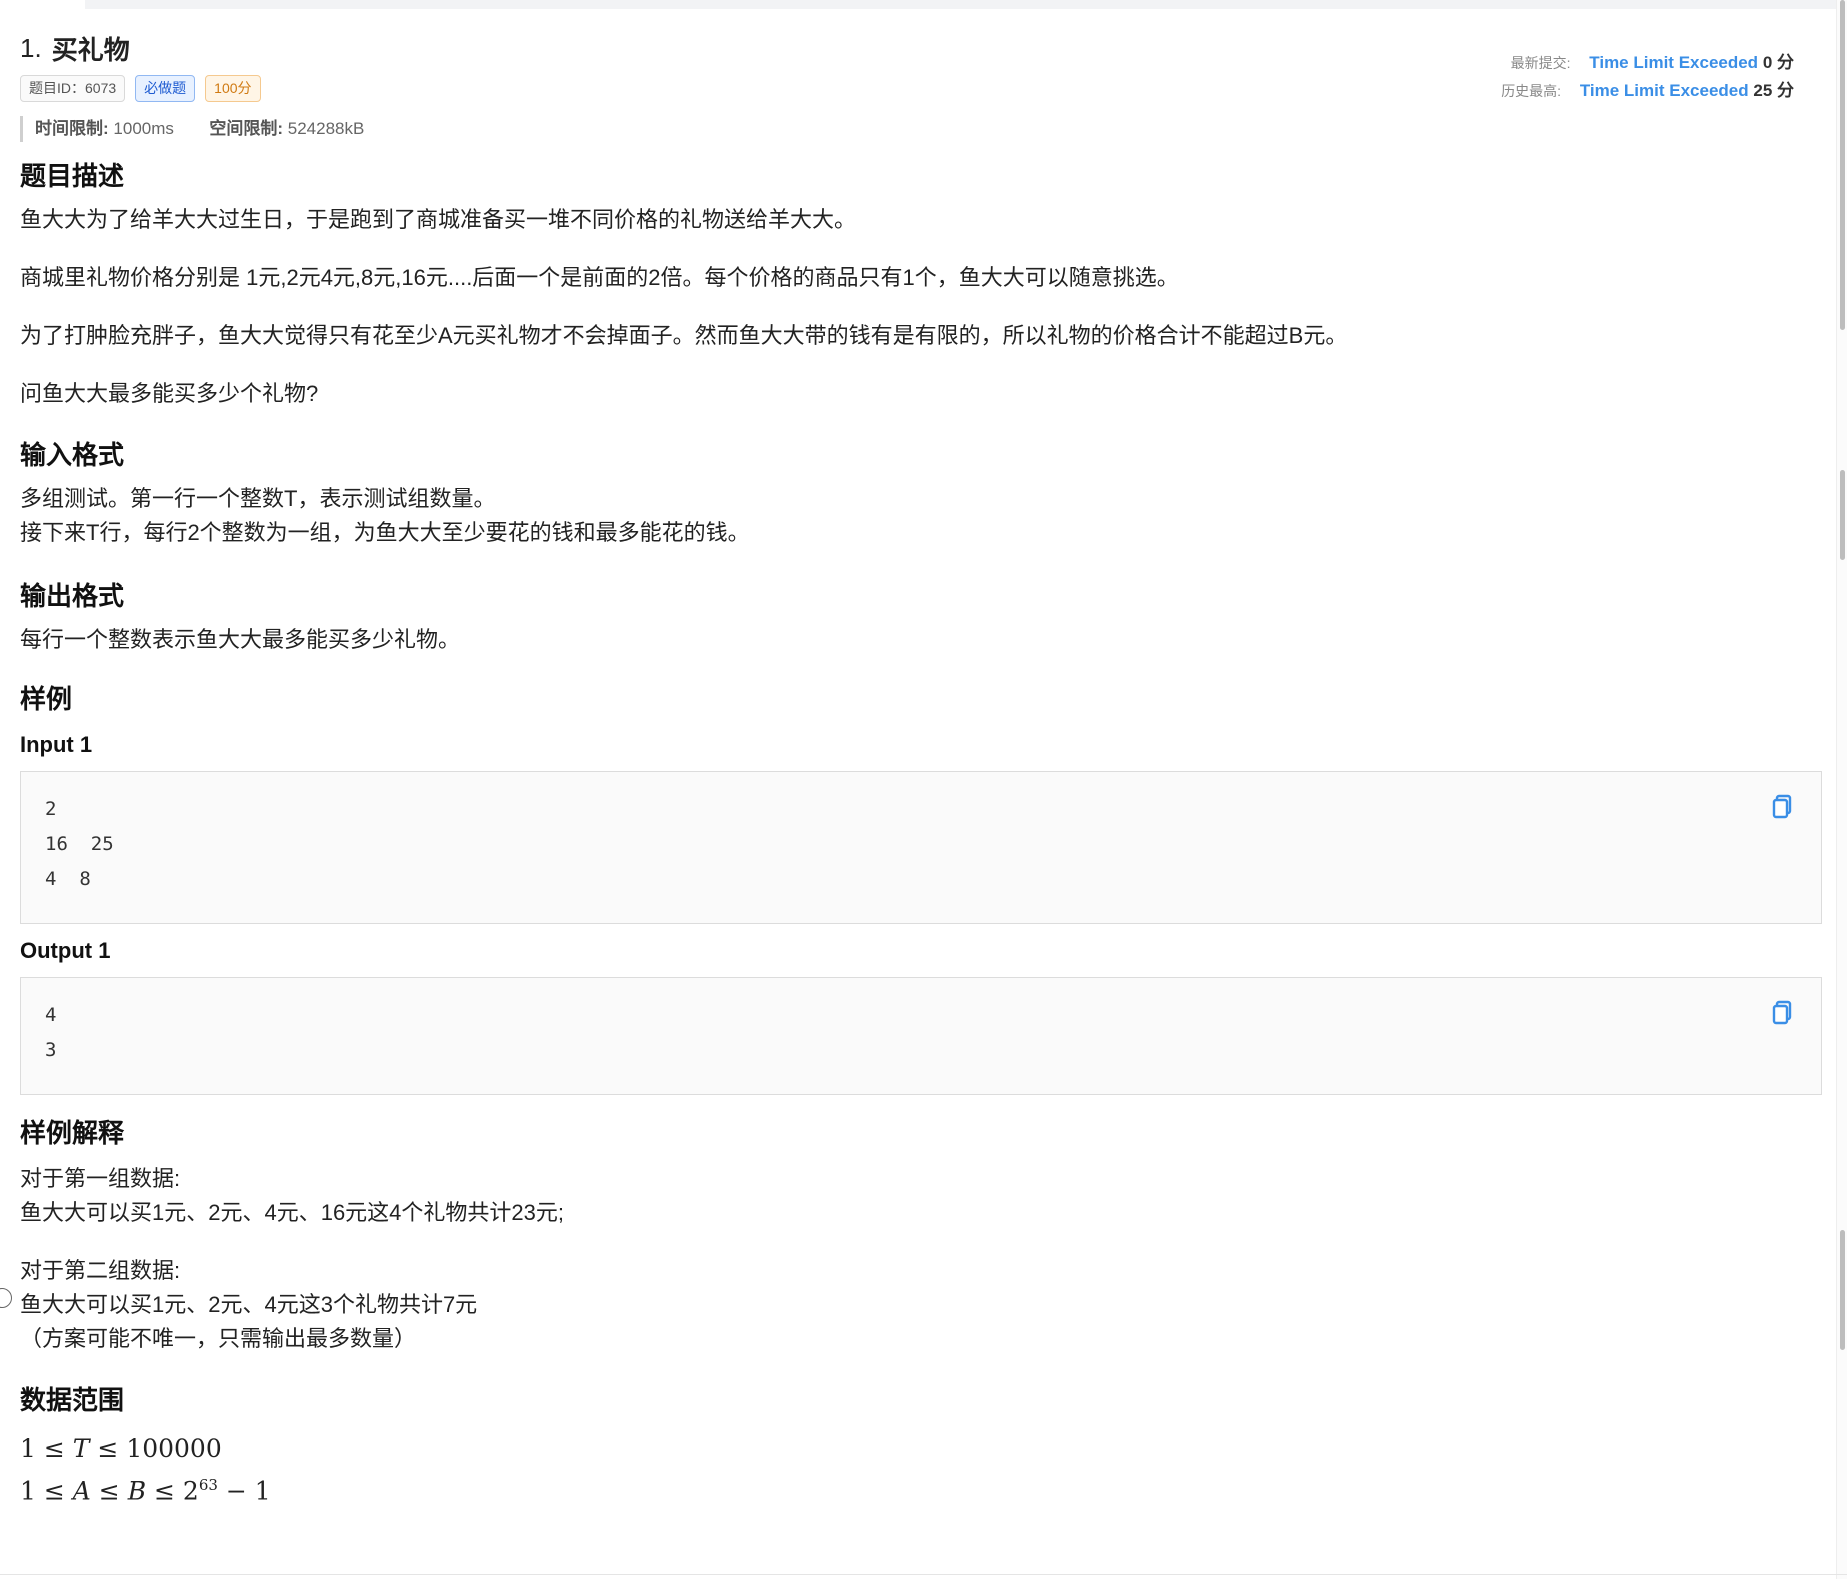 The height and width of the screenshot is (1579, 1847). What do you see at coordinates (72, 176) in the screenshot?
I see `description-heading: 题目描述` at bounding box center [72, 176].